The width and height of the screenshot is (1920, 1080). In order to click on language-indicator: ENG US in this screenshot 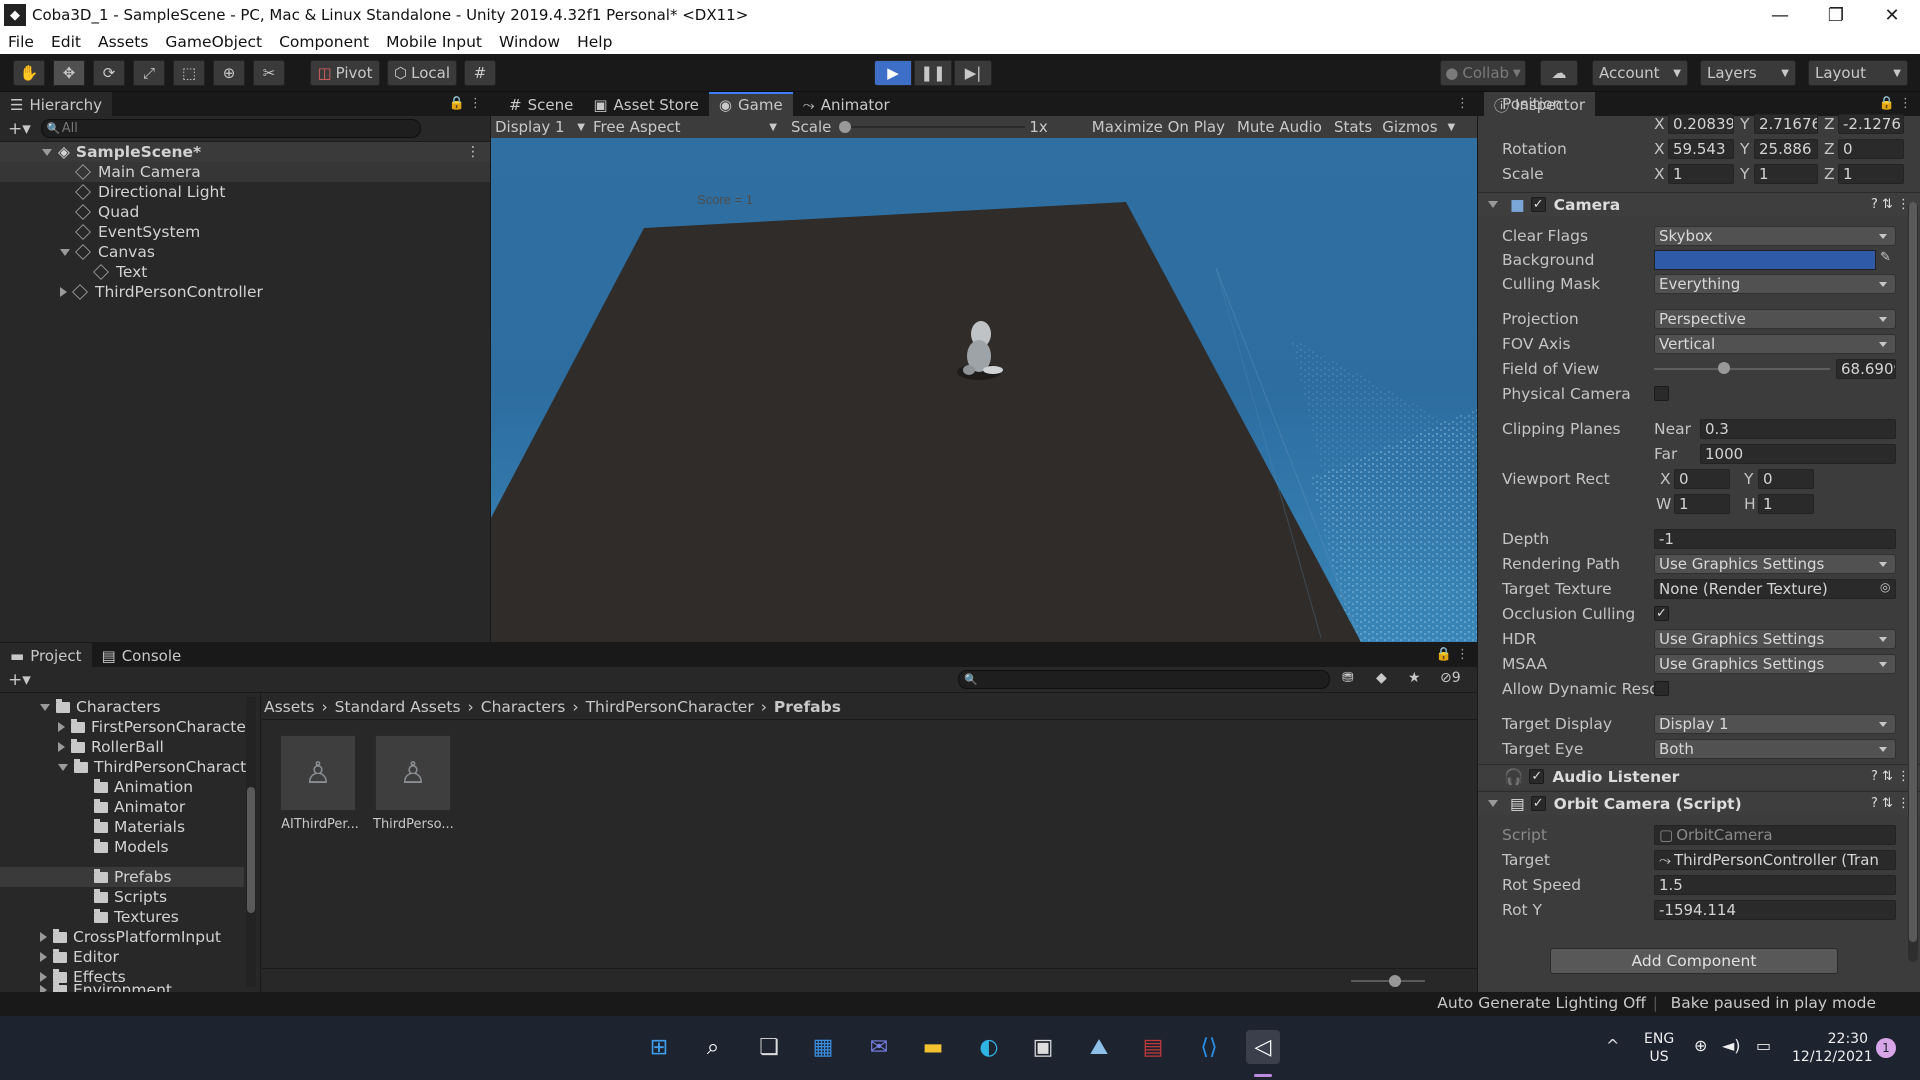, I will do `click(1659, 1048)`.